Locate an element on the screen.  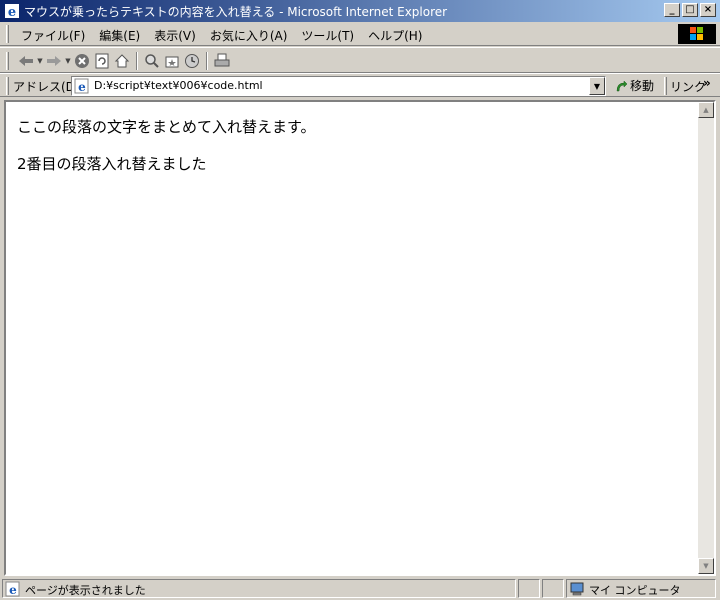
address-label: アドレス(D) is located at coordinates (46, 87).